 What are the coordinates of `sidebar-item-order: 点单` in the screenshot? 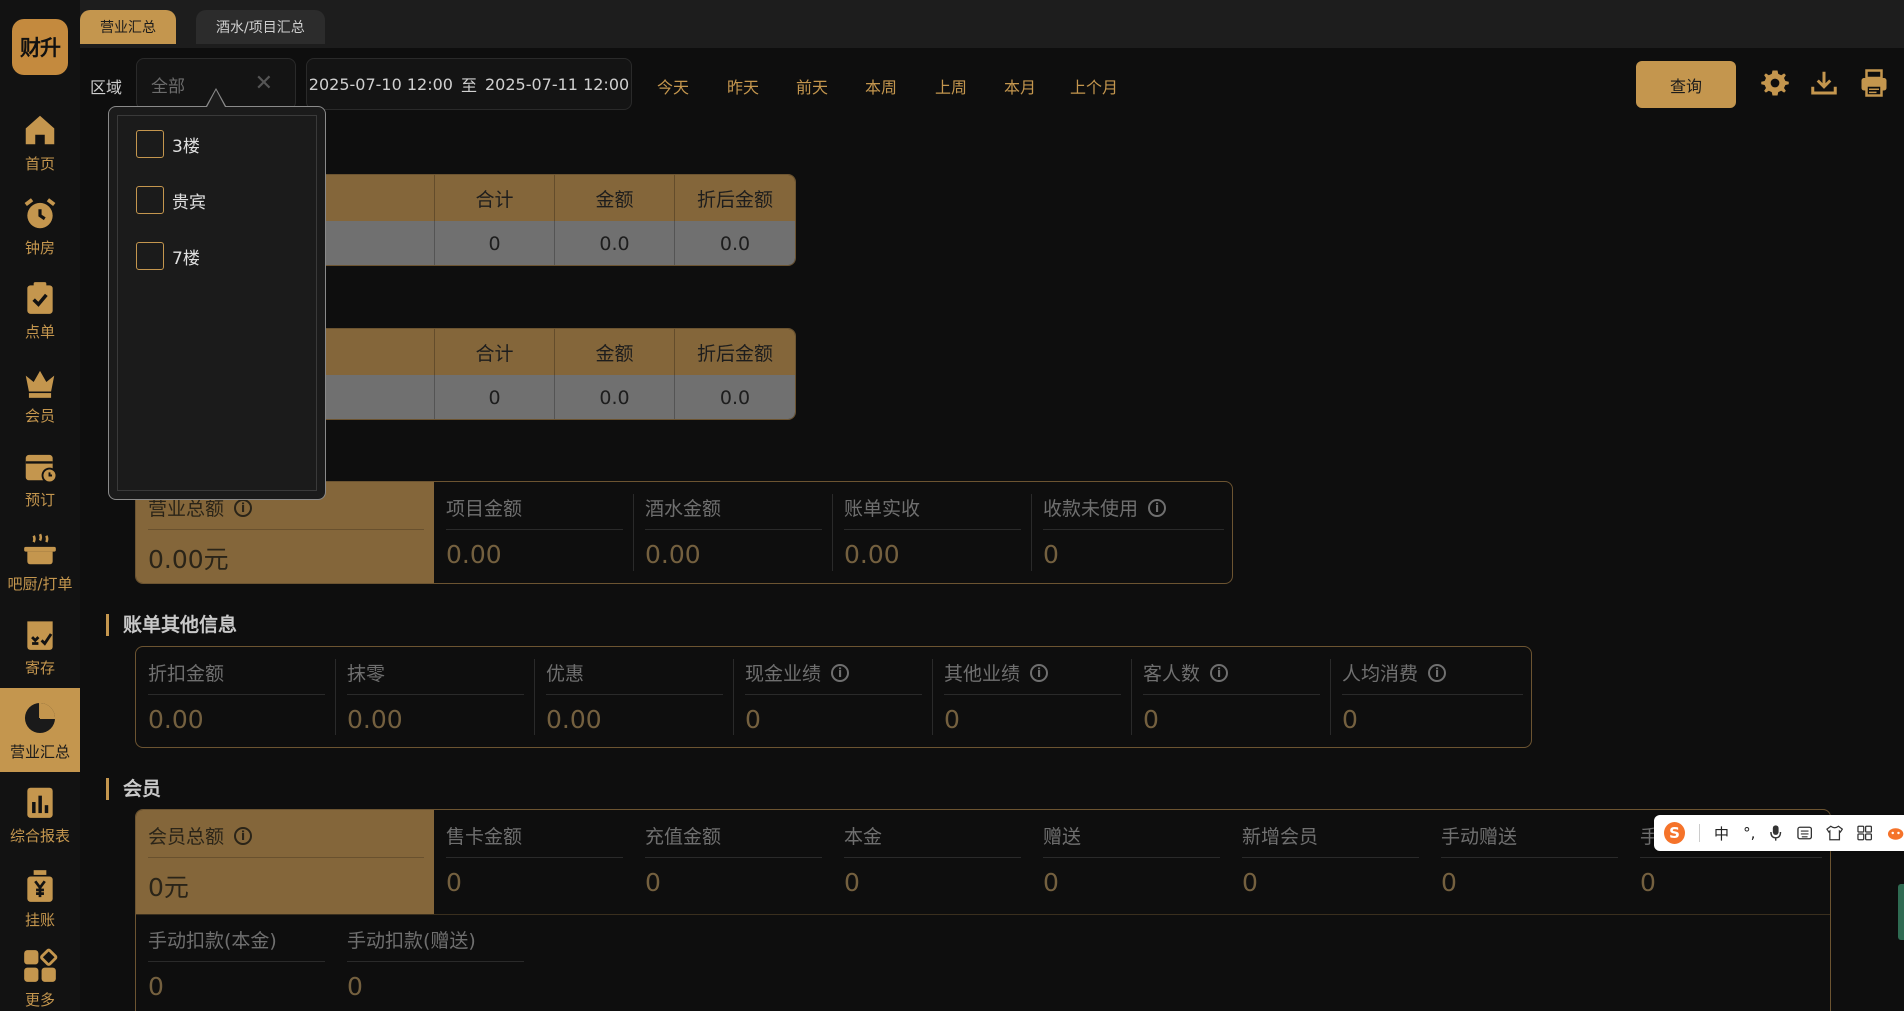 It's located at (40, 310).